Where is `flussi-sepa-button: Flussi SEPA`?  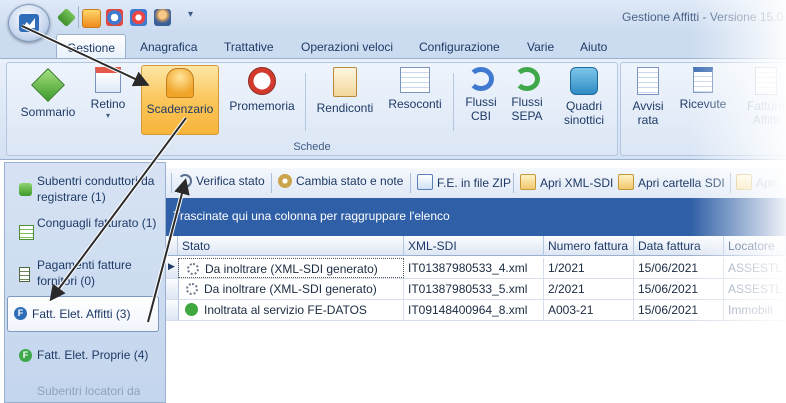
flussi-sepa-button: Flussi SEPA is located at coordinates (527, 99).